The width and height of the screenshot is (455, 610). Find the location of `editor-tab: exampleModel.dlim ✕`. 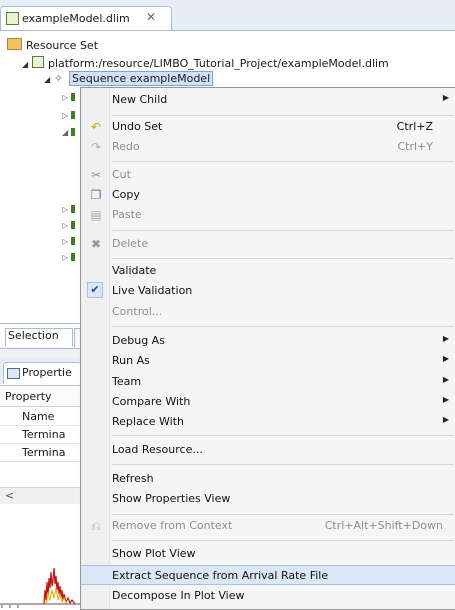

editor-tab: exampleModel.dlim ✕ is located at coordinates (86, 18).